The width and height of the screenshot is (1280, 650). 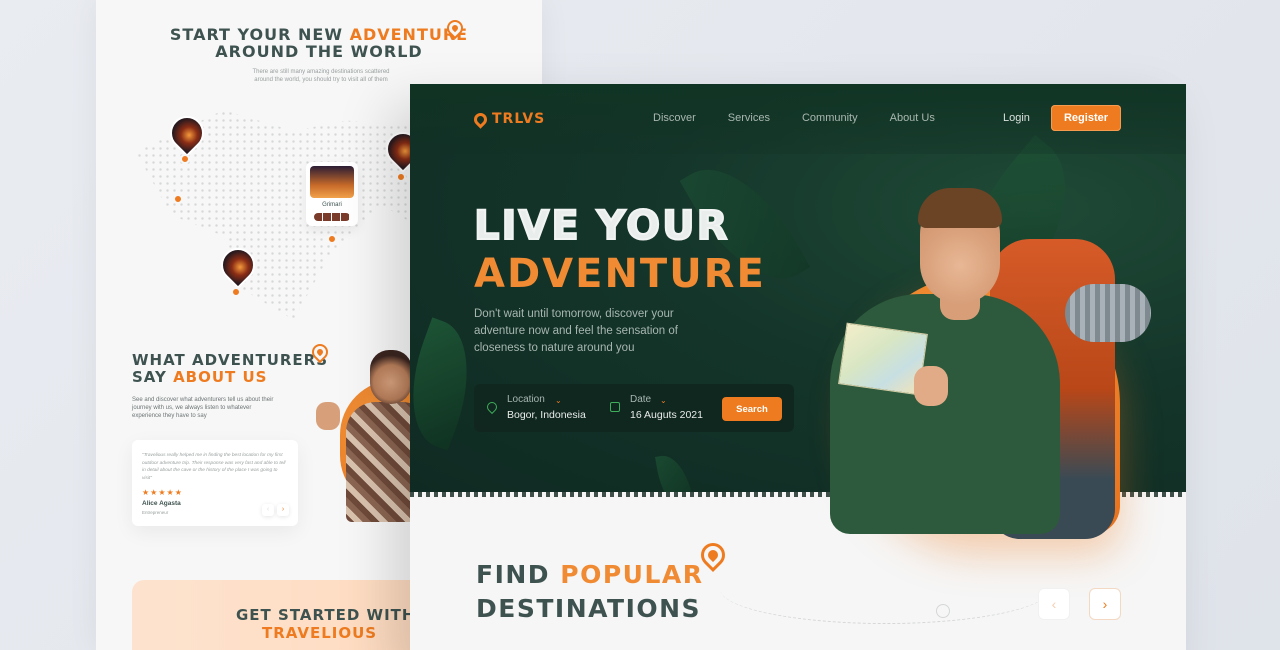 What do you see at coordinates (161, 503) in the screenshot?
I see `reviewer-name: Alice Agasta` at bounding box center [161, 503].